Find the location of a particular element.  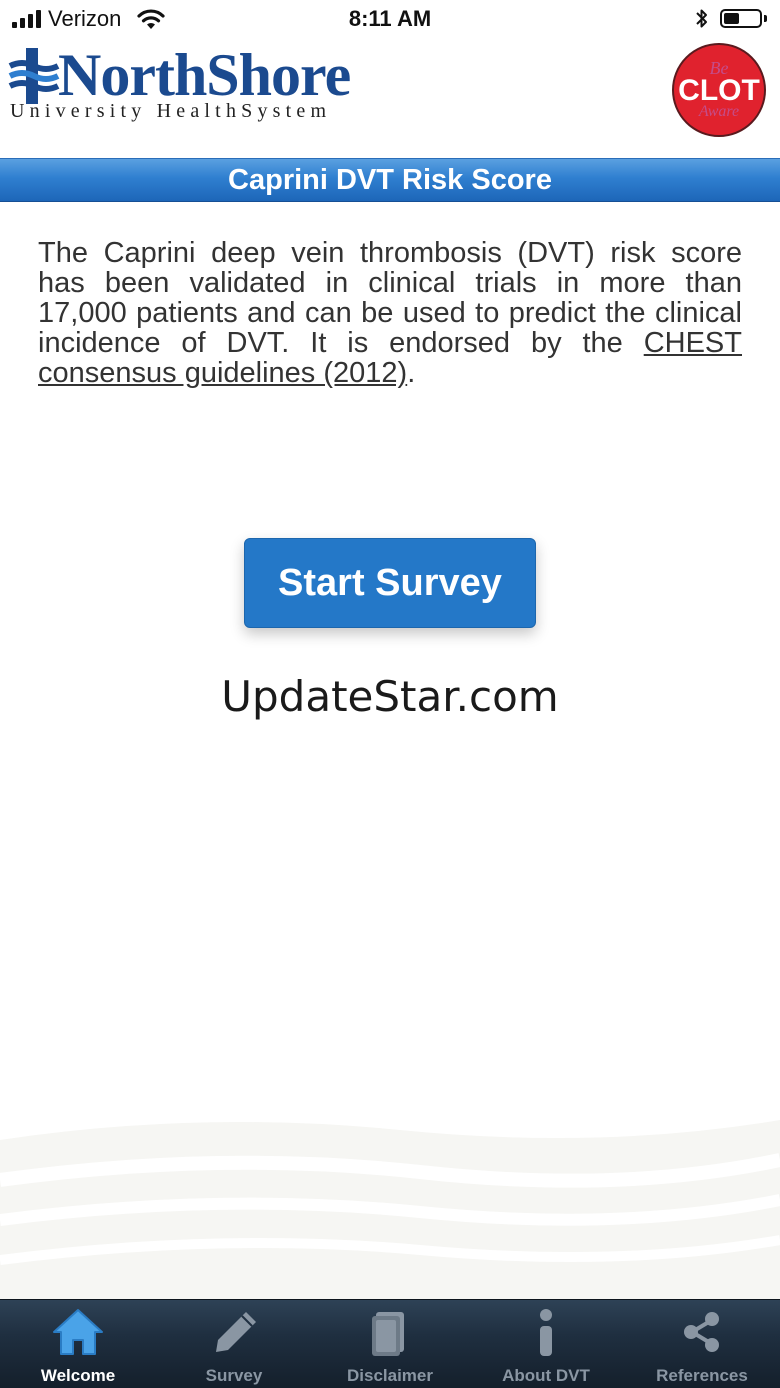

battery-level is located at coordinates (731, 18).